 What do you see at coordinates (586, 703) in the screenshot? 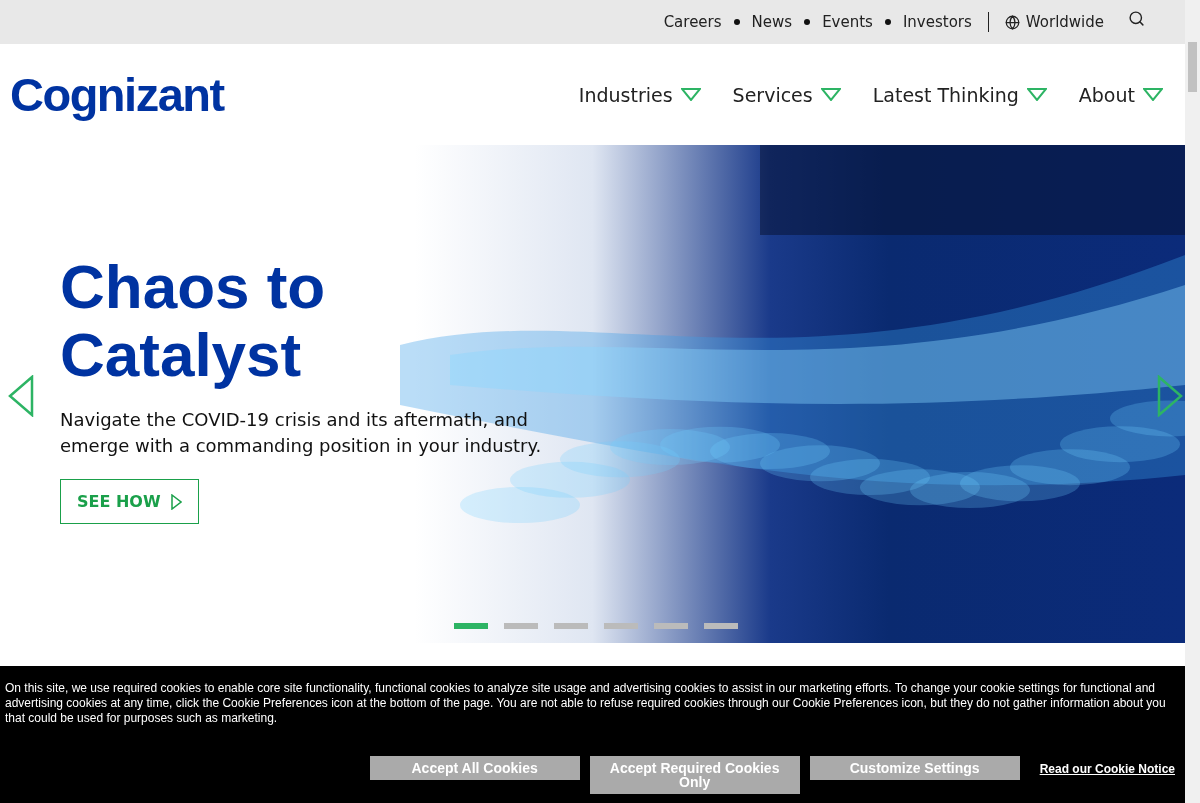
I see `cookie-notice-text: On this site, we use required cookies to enable core site functionality, functional cookies to analyze site usage and advertising cookies to assist in our marketing efforts. To change your cookie settings for functional and advertising cookies at any time, click the Cookie Preferences icon at the bottom of the page. You are not able to refuse required cookies through our Cookie Preferences icon, but they do not gather information about you that could be used for purposes such as marketing.` at bounding box center [586, 703].